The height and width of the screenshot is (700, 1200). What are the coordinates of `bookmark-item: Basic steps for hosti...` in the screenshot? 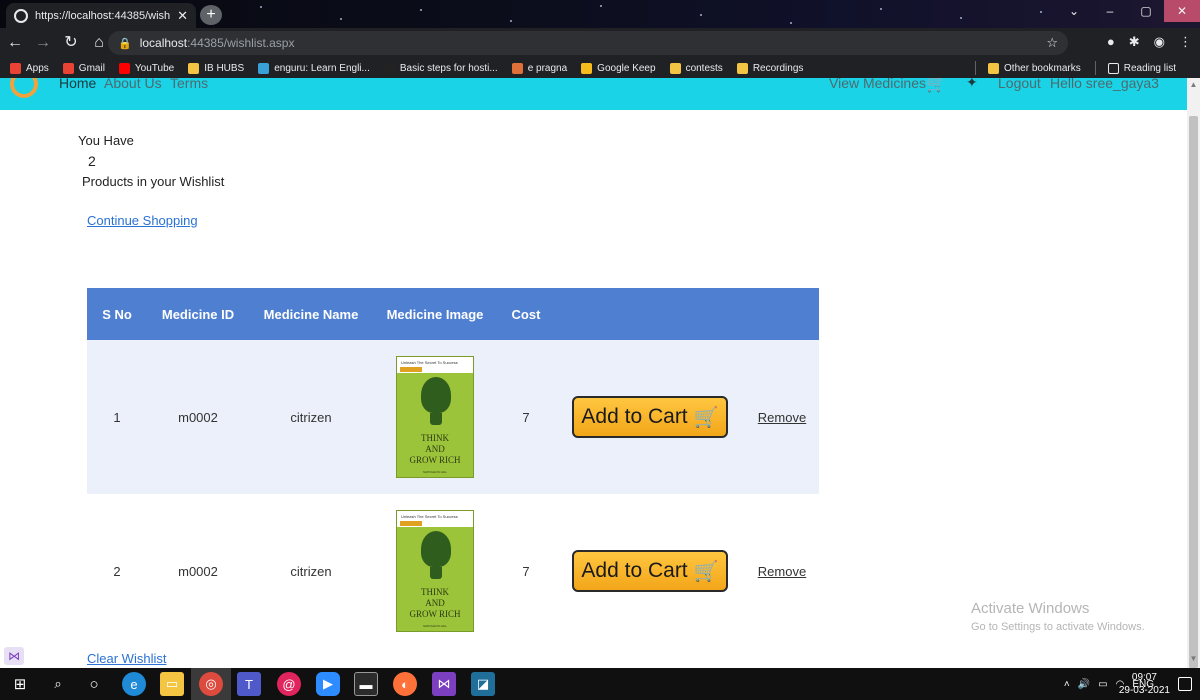 It's located at (440, 68).